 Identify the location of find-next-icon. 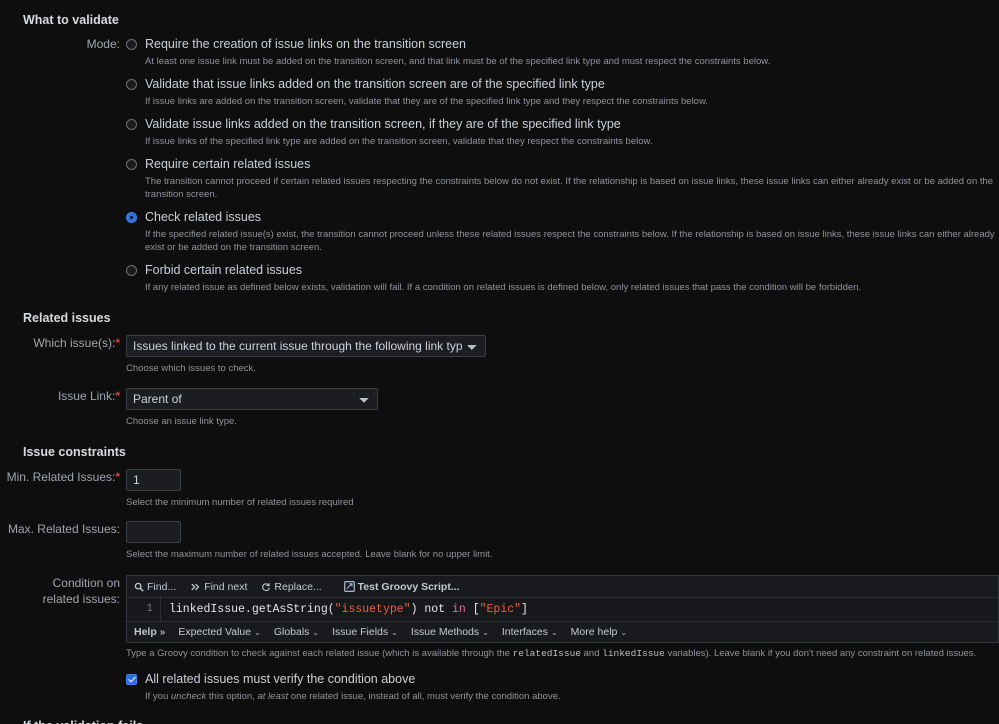
(195, 587).